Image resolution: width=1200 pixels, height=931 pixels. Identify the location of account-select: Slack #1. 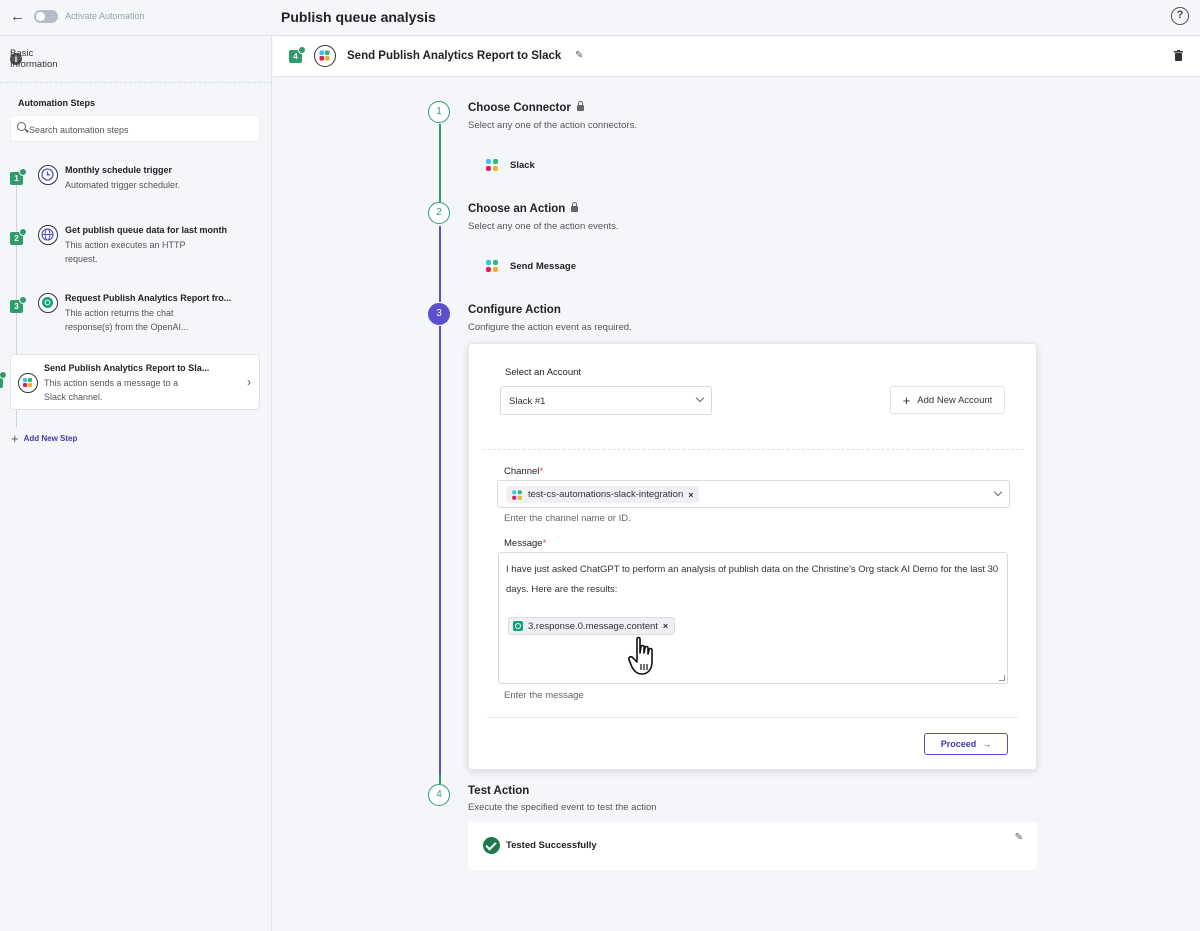
(606, 400).